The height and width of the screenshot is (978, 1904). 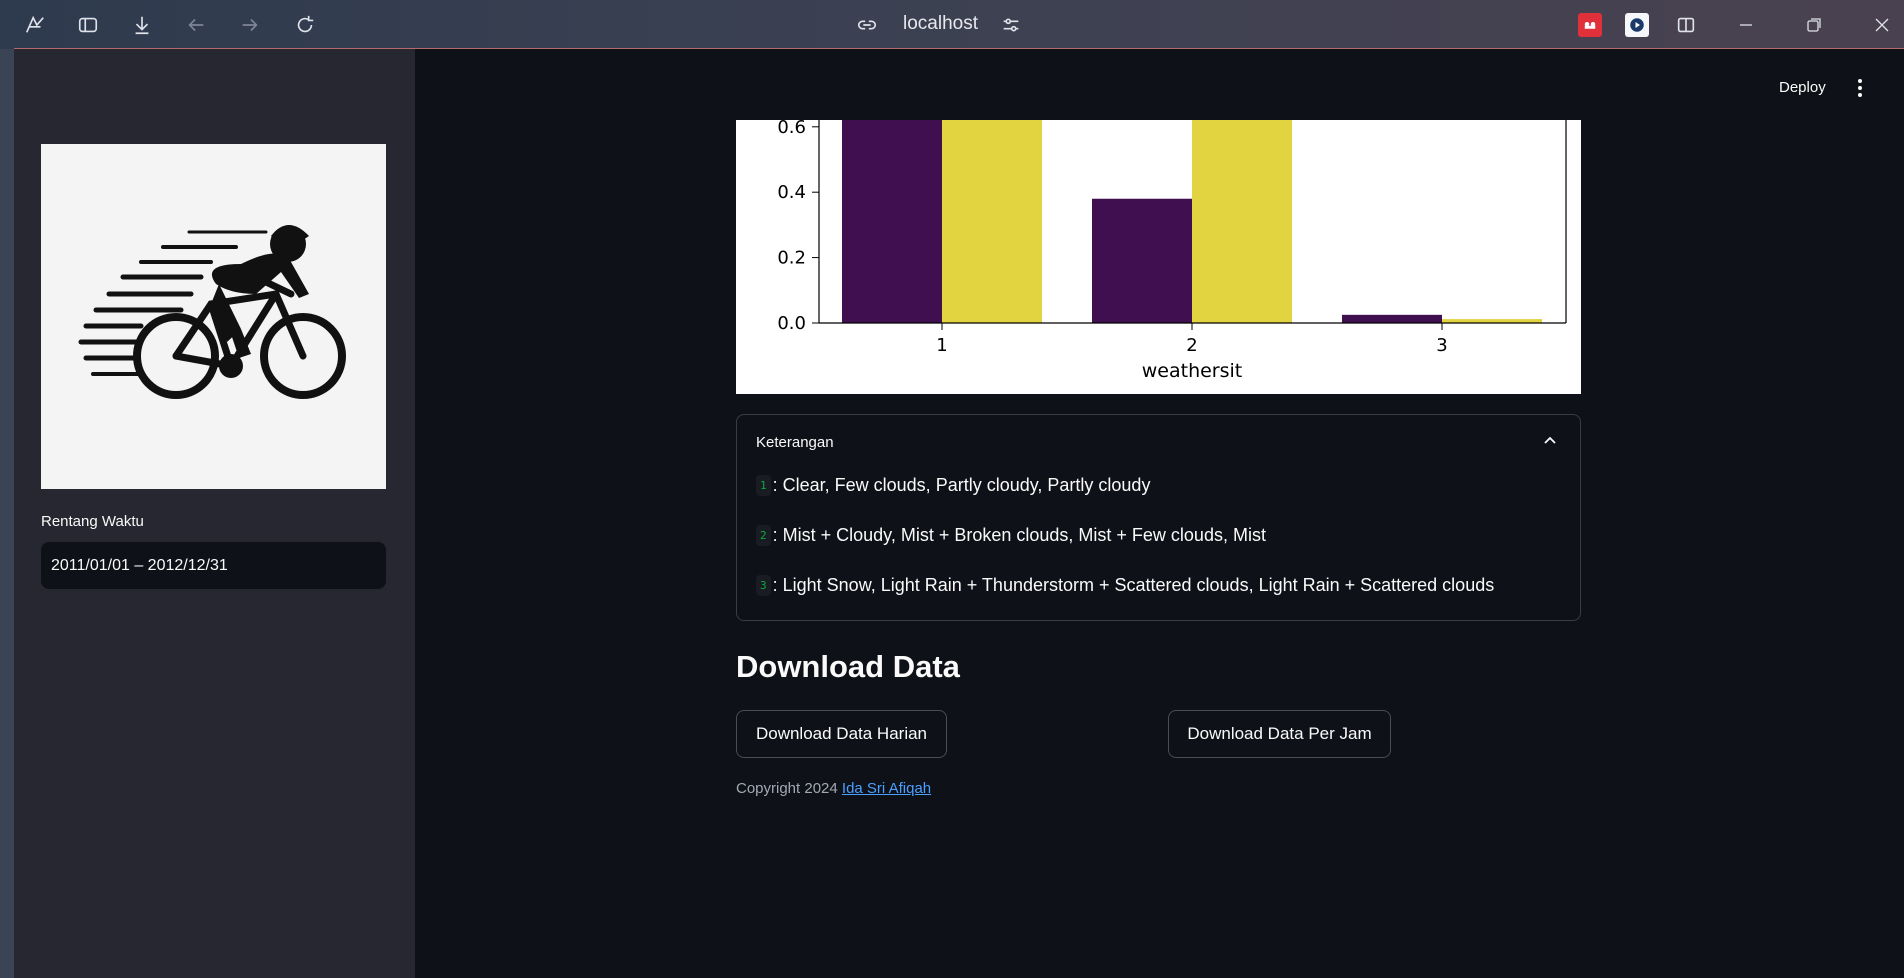 I want to click on copyright-footer: Copyright 2024 Ida Sri Afiqah, so click(x=833, y=788).